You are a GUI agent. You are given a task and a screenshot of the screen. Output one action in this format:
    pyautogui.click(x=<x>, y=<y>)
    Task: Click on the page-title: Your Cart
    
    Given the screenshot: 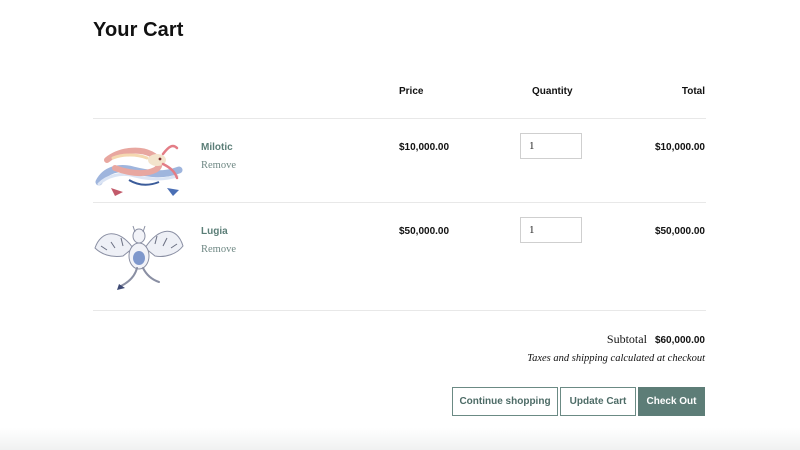 What is the action you would take?
    pyautogui.click(x=138, y=30)
    